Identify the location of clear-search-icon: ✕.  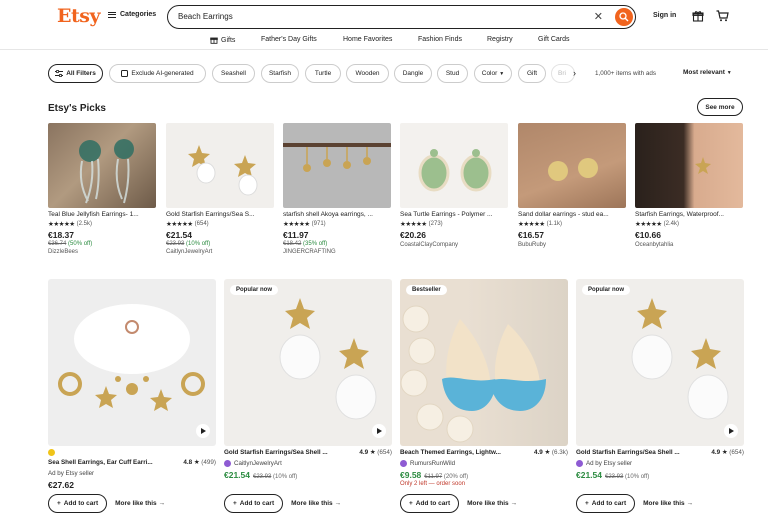
(598, 16).